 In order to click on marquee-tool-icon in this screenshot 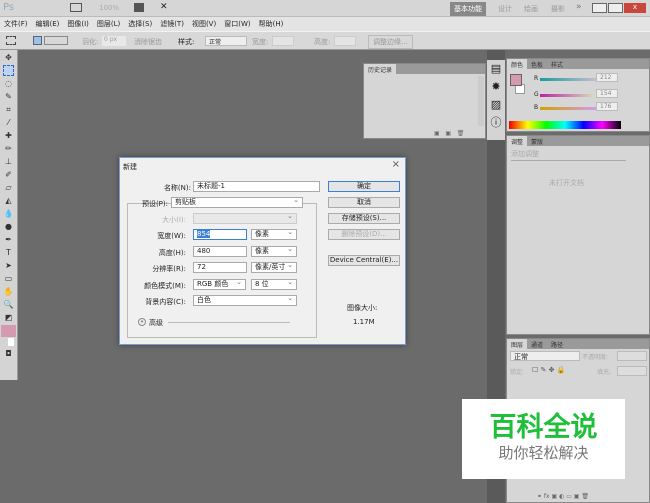, I will do `click(8, 70)`.